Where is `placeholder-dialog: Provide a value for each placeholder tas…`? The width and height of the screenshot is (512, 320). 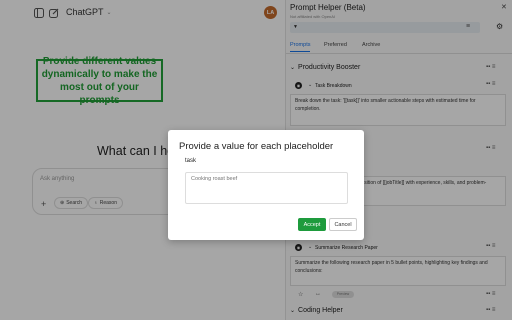 placeholder-dialog: Provide a value for each placeholder tas… is located at coordinates (266, 185).